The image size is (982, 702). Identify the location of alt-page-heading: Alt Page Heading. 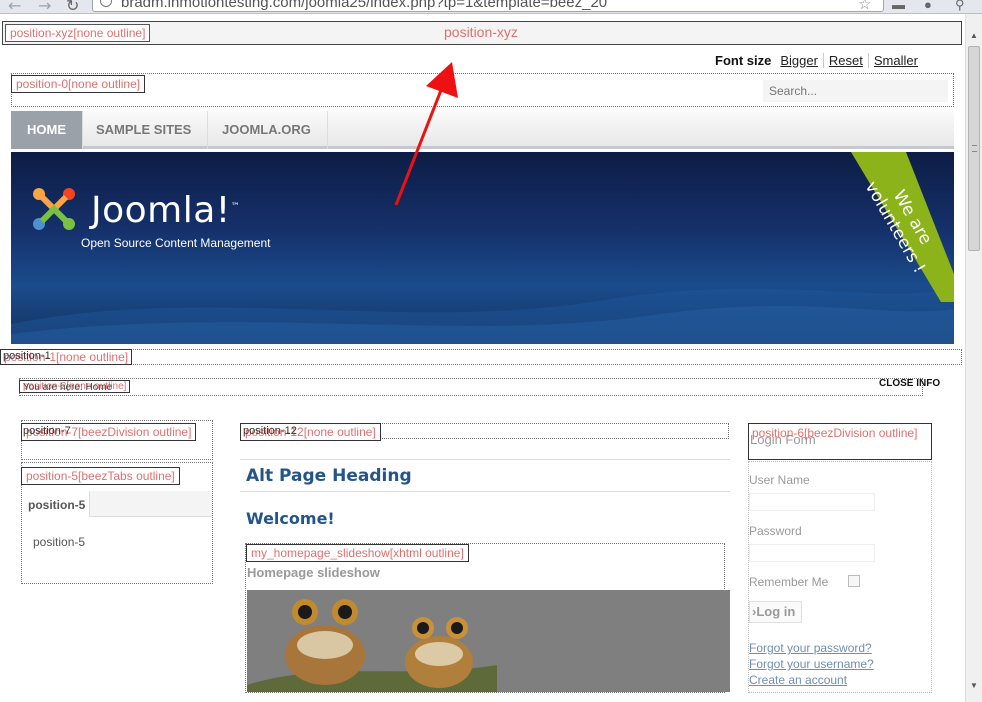
(329, 476).